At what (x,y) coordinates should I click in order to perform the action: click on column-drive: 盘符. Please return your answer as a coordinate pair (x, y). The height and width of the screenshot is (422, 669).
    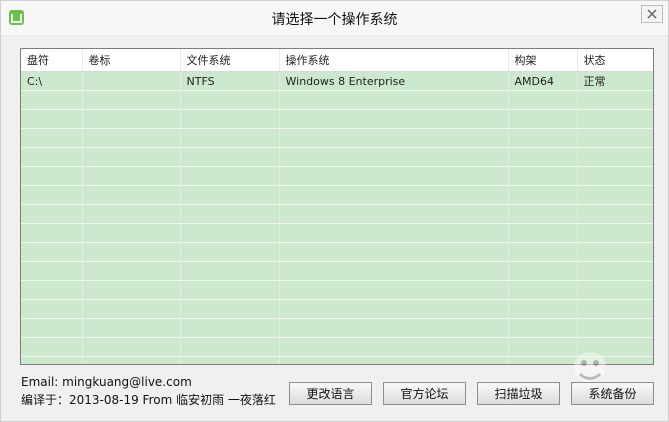
    Looking at the image, I should click on (52, 60).